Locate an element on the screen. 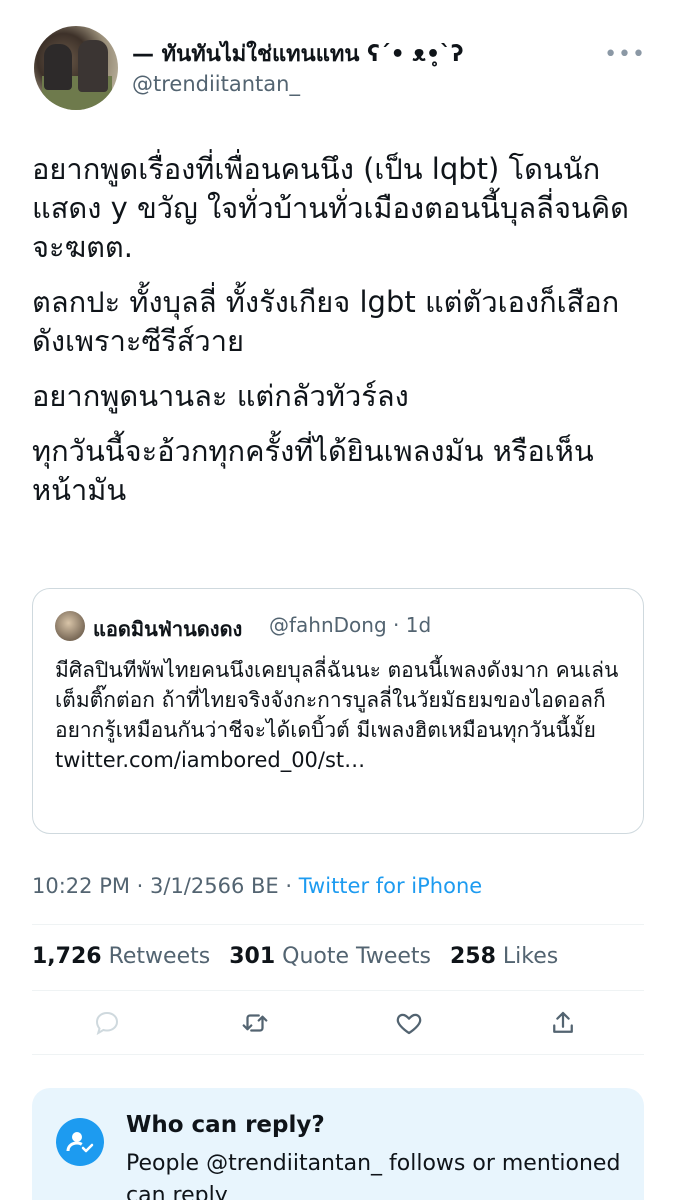 Image resolution: width=676 pixels, height=1200 pixels. tweet-paragraph: อยากพูดนานละ แต่กลัวทัวร์ลง is located at coordinates (220, 396).